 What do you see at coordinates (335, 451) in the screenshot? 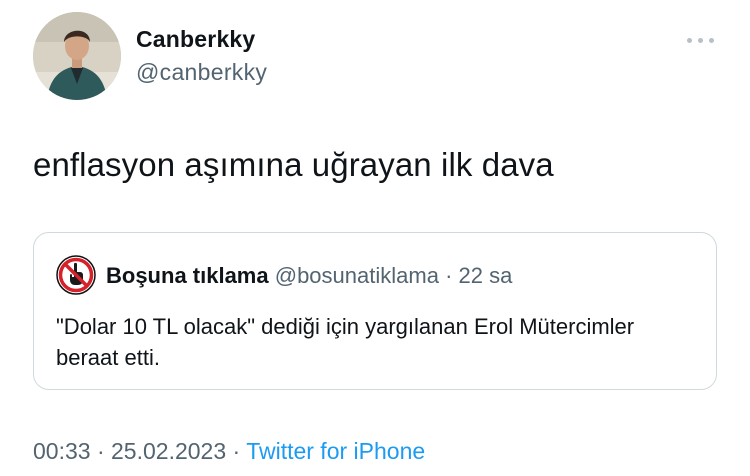
I see `tweet-source-link: Twitter for iPhone` at bounding box center [335, 451].